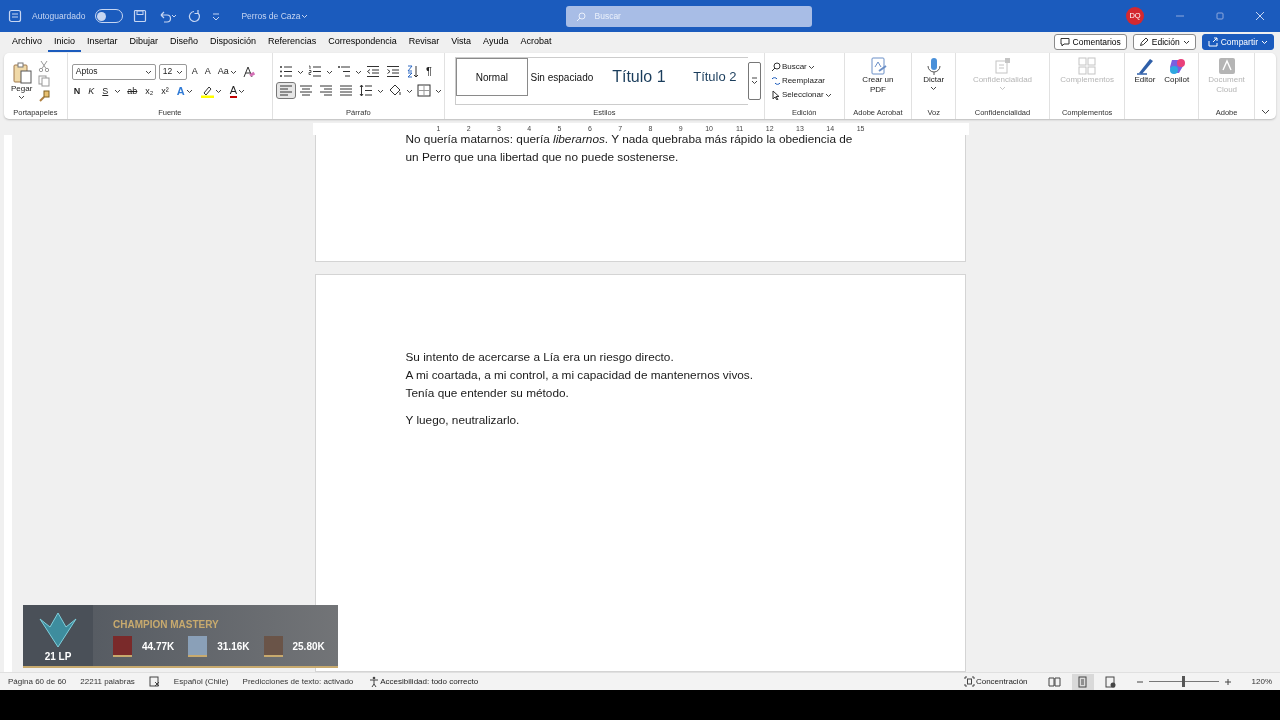 This screenshot has height=720, width=1280. Describe the element at coordinates (491, 77) in the screenshot. I see `style-option: Normal` at that location.